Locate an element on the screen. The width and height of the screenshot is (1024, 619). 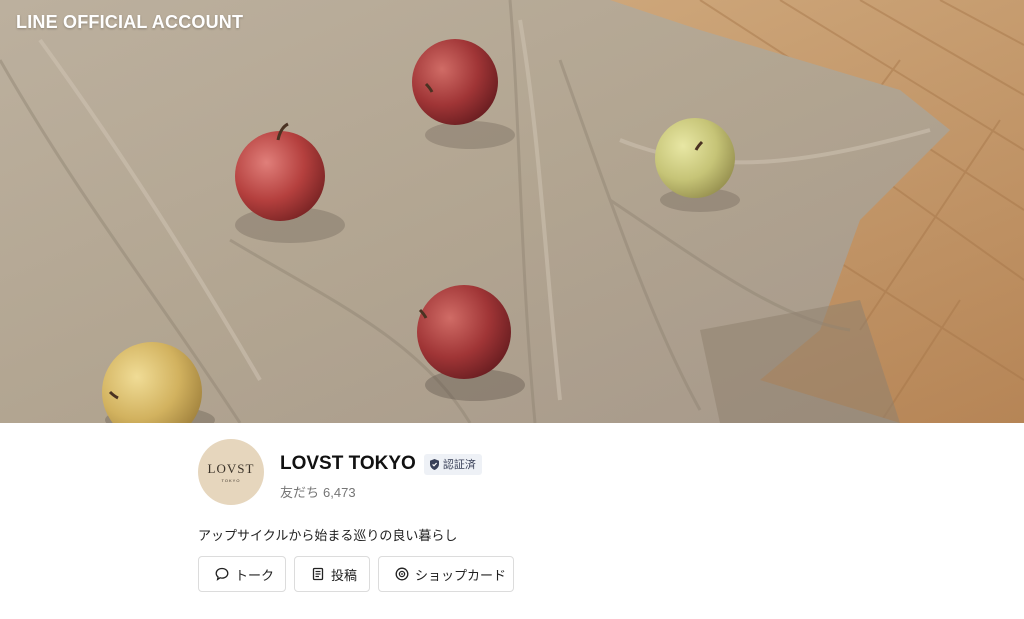
target-icon is located at coordinates (402, 574).